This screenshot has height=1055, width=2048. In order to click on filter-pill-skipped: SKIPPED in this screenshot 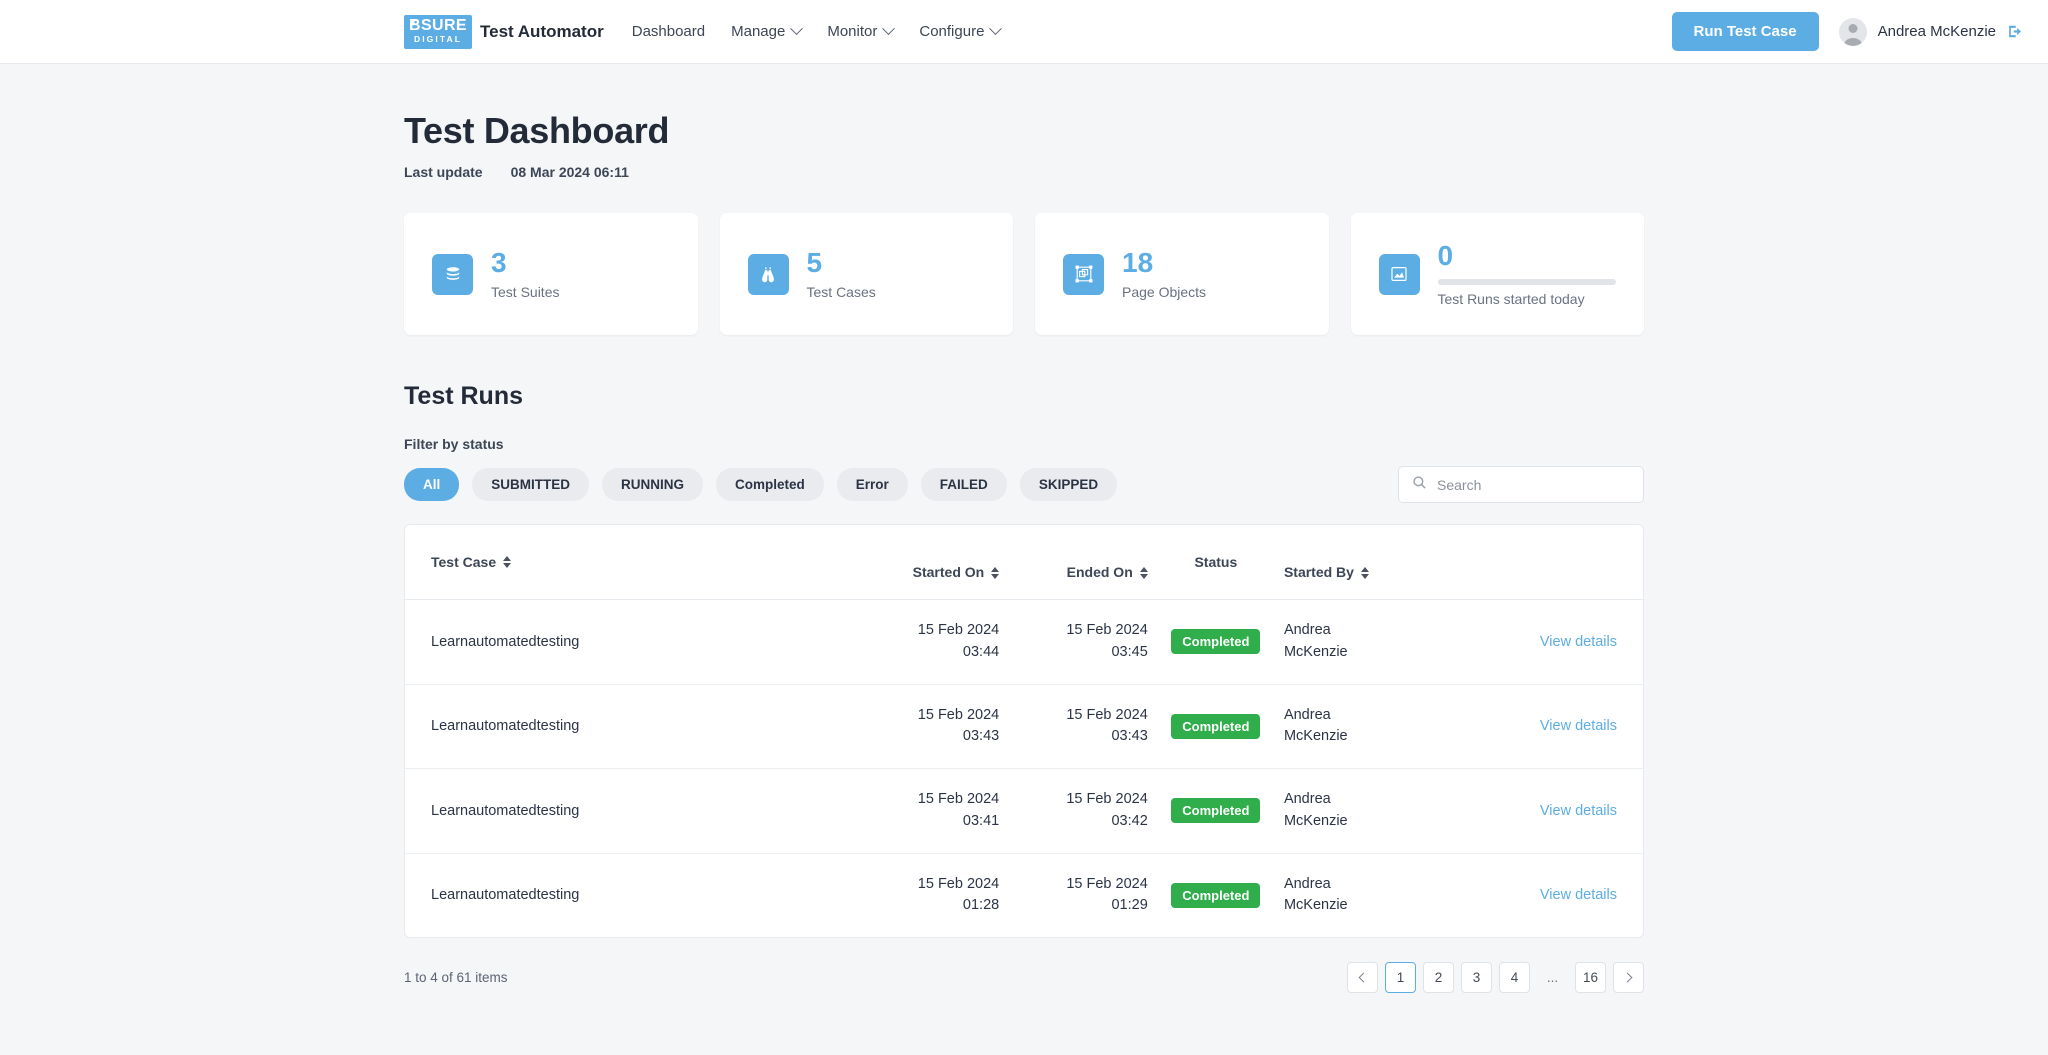, I will do `click(1068, 484)`.